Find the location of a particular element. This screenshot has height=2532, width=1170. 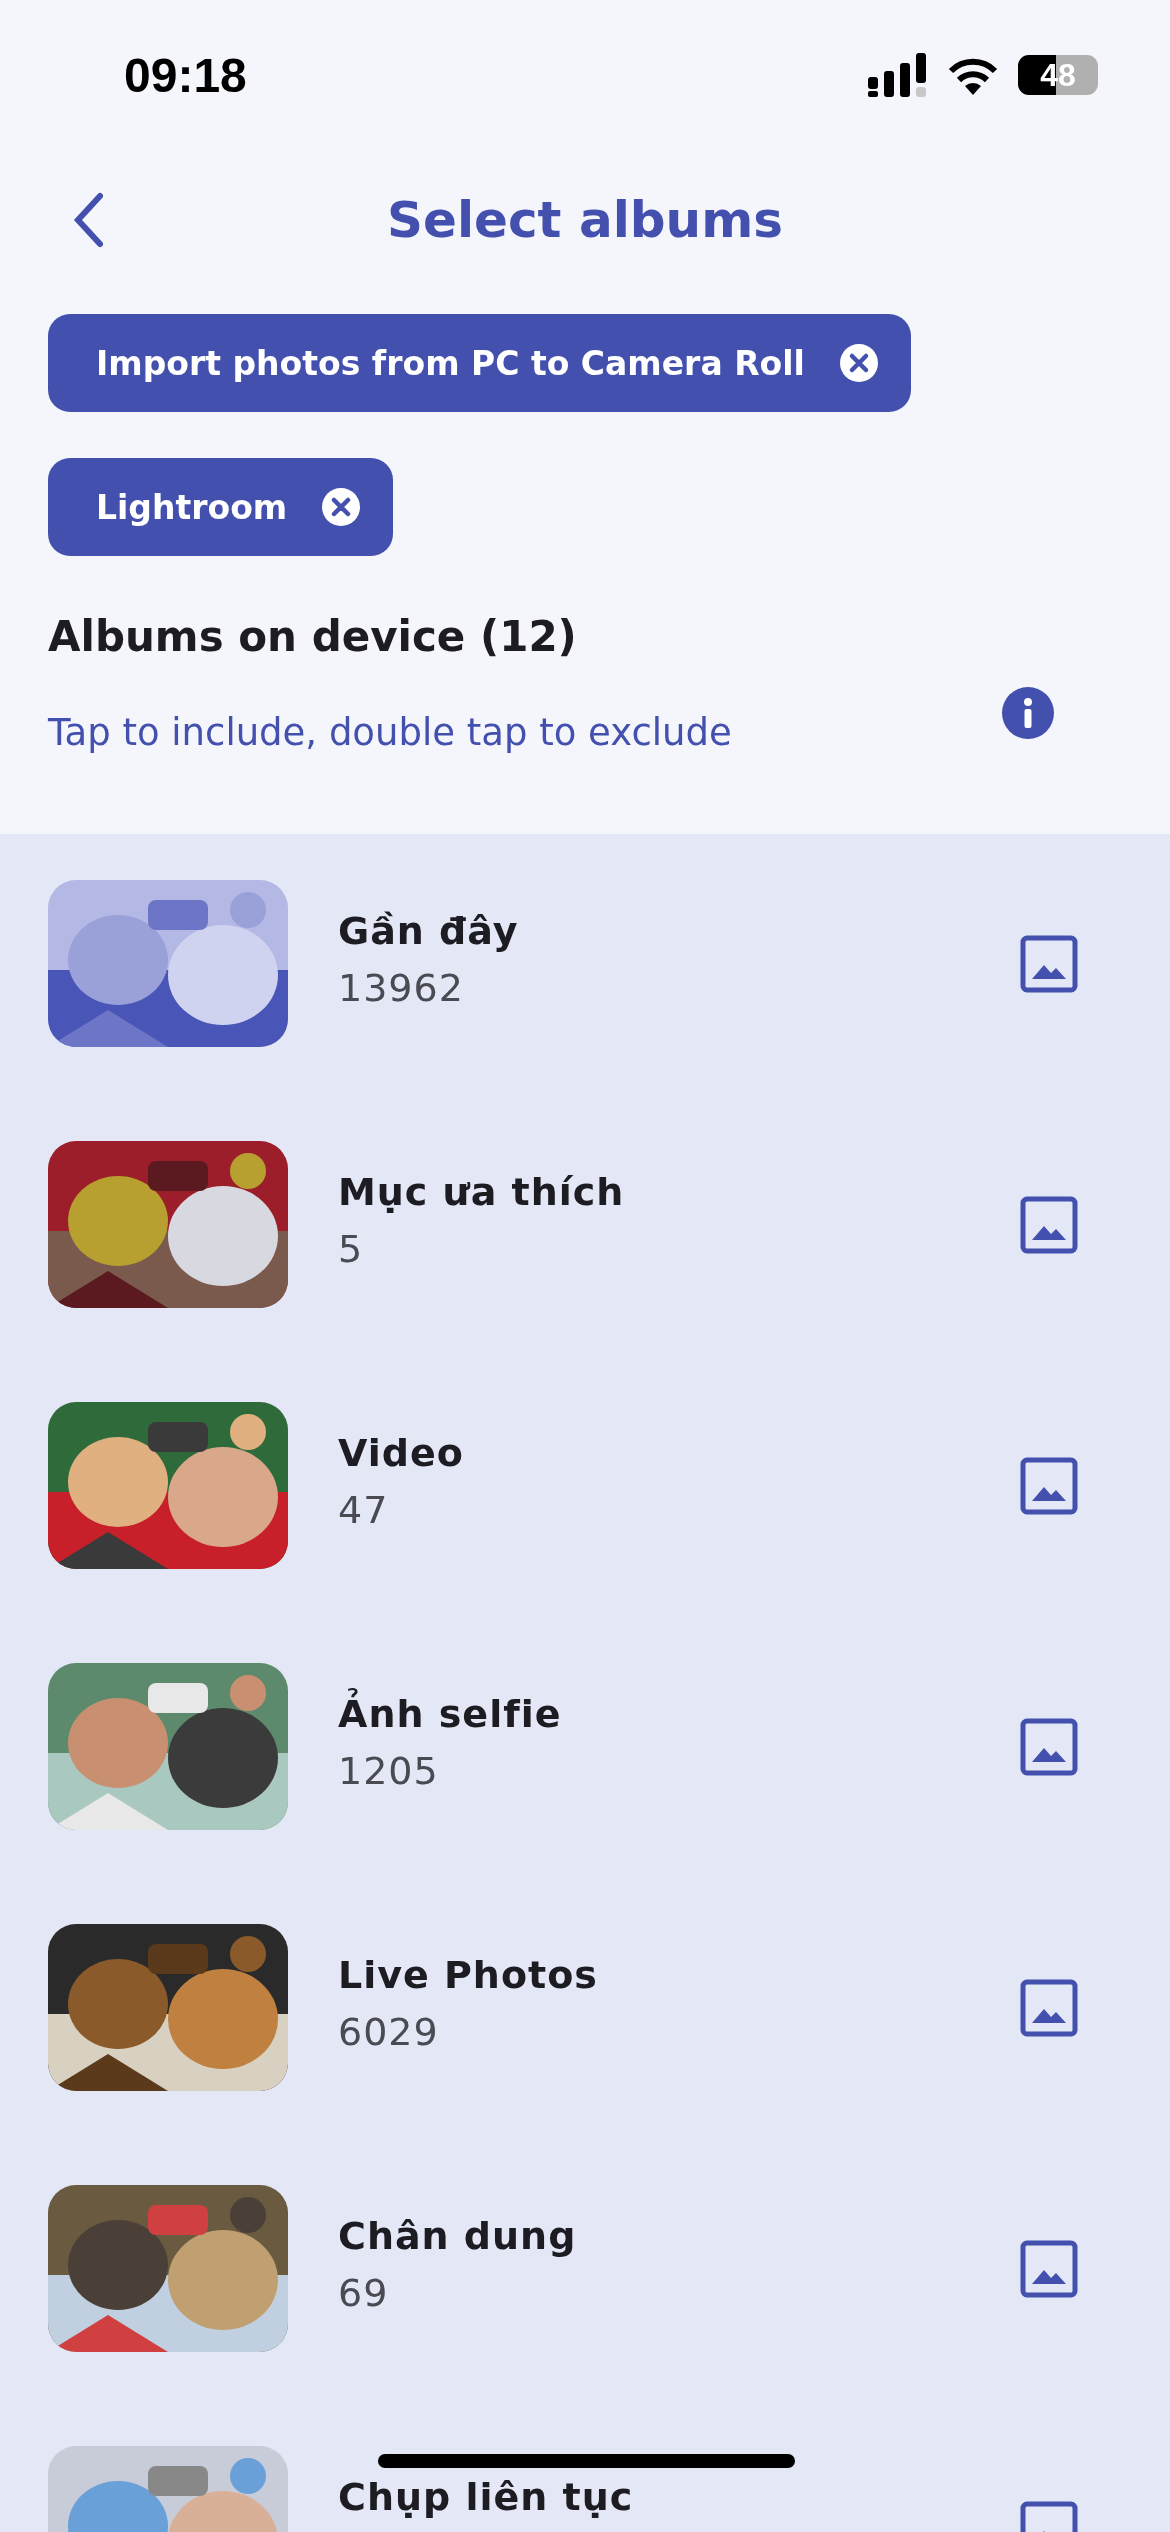

album-name: Chân dung is located at coordinates (458, 2236).